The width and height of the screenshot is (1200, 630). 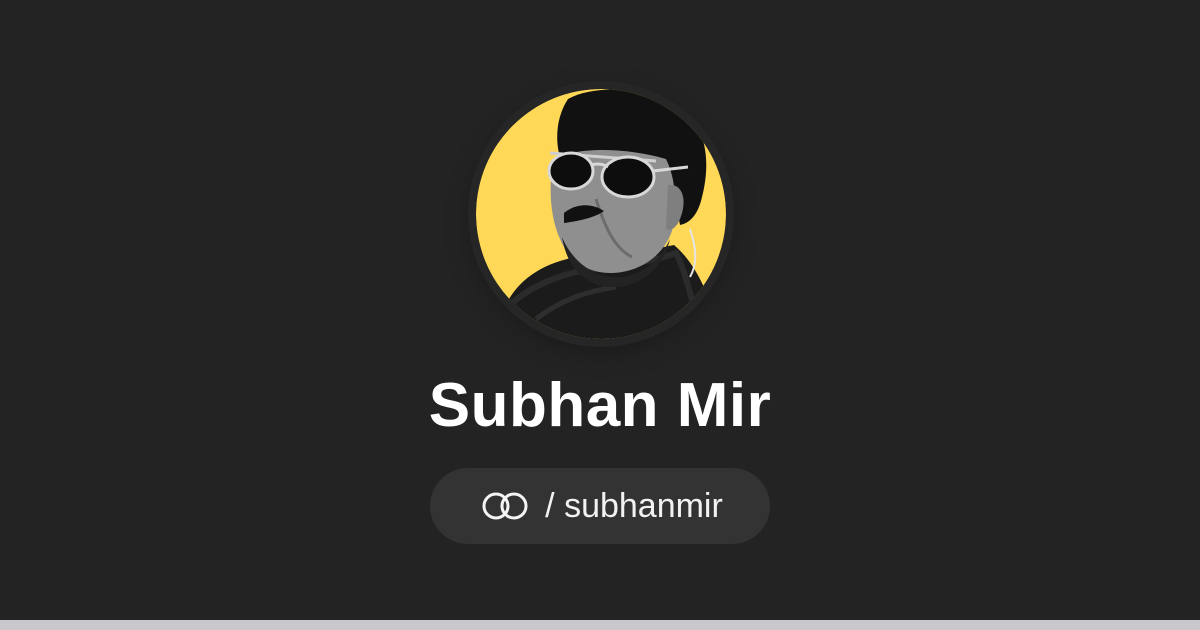 I want to click on avatar, so click(x=601, y=214).